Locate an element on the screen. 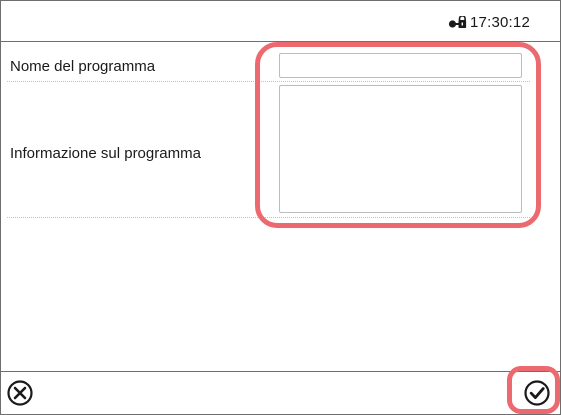  confirm-button is located at coordinates (537, 393).